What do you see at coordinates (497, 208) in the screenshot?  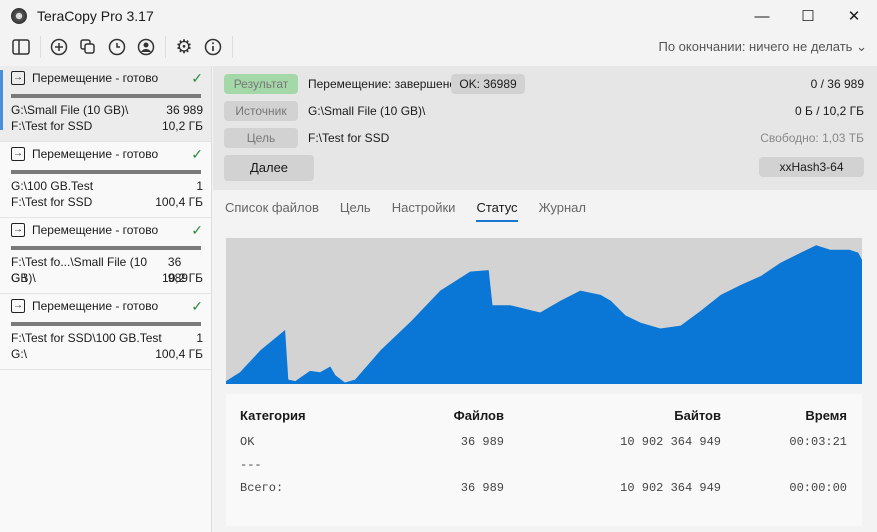 I see `tab-status: Статус` at bounding box center [497, 208].